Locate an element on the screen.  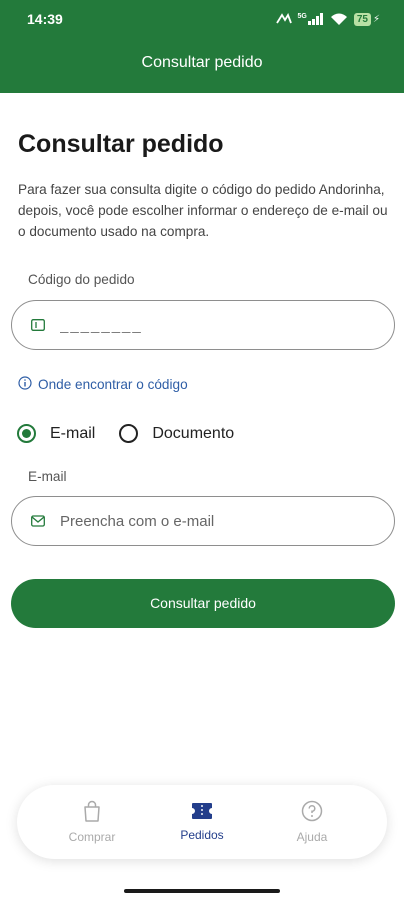
nav-label-comprar: Comprar is located at coordinates (92, 837).